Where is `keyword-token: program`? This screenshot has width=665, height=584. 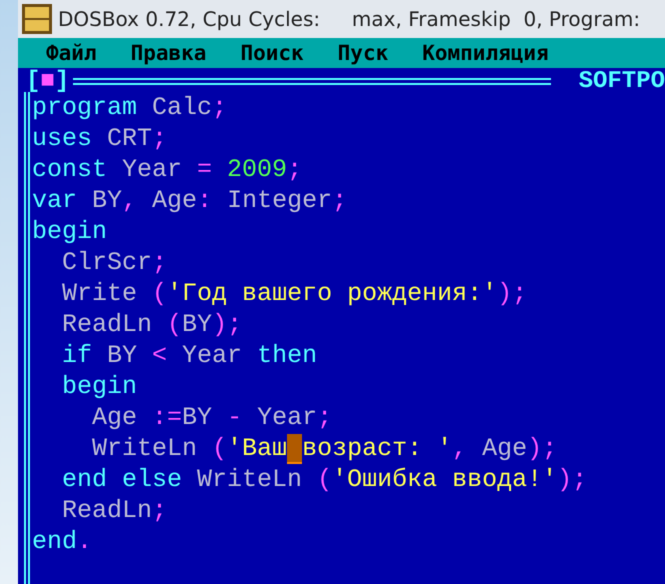
keyword-token: program is located at coordinates (85, 107).